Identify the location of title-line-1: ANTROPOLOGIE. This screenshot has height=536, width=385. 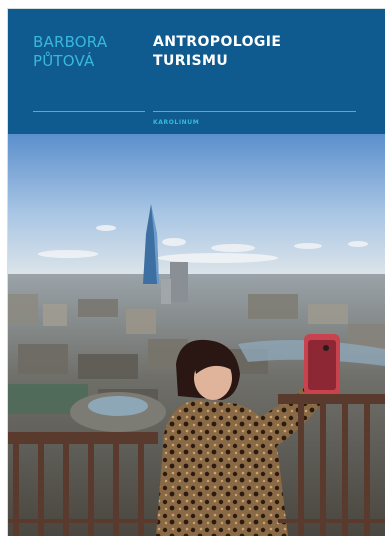
(217, 42).